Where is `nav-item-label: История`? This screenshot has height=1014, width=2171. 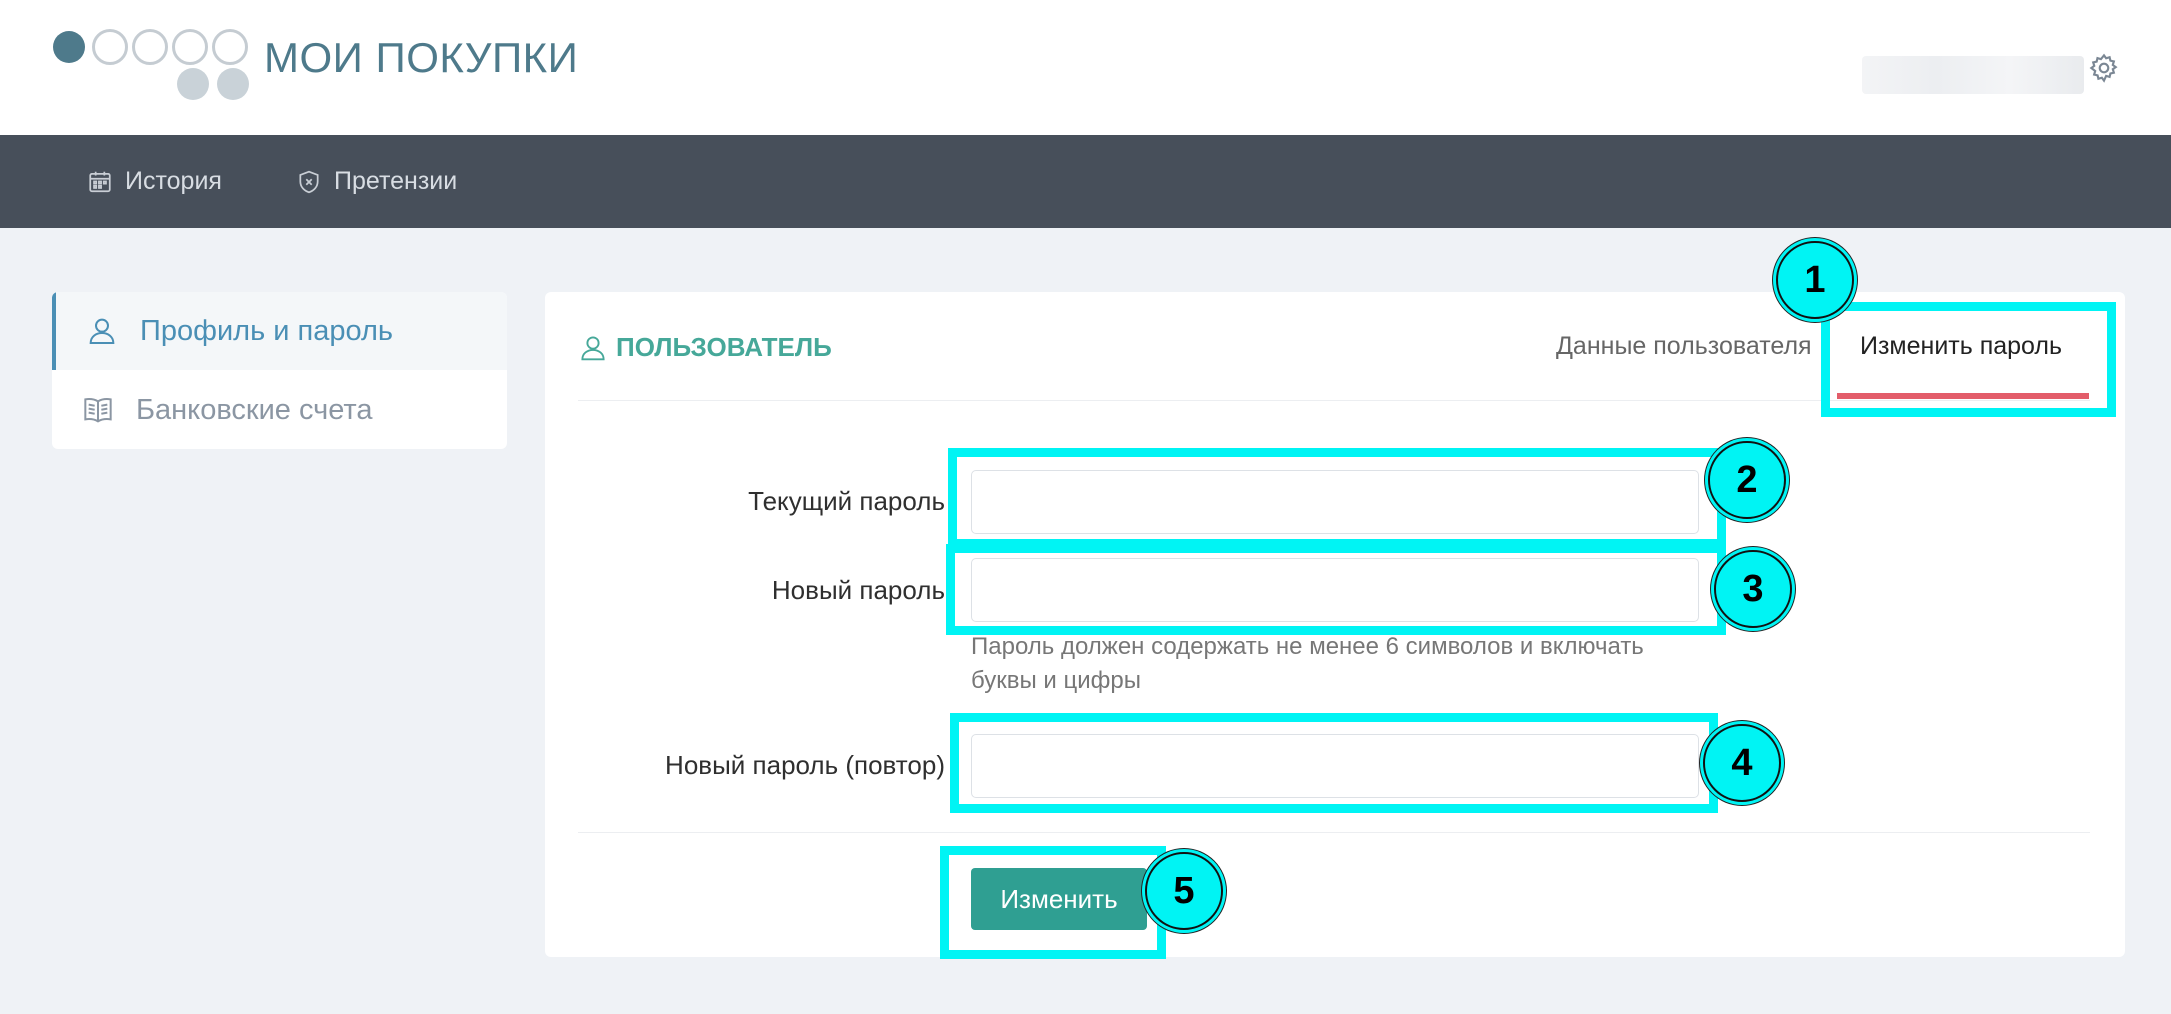 nav-item-label: История is located at coordinates (173, 181).